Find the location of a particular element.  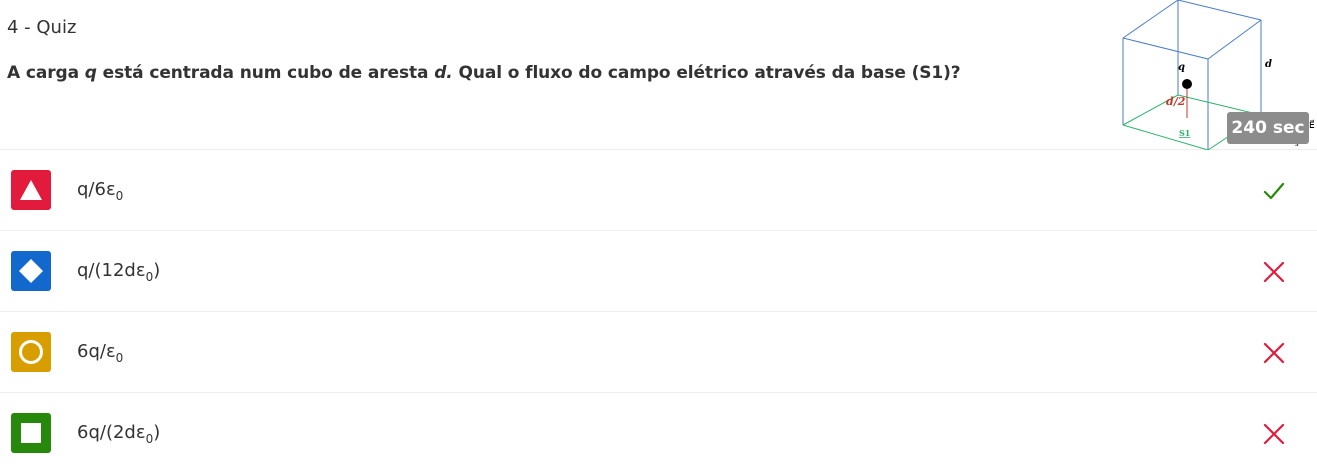

charge-dot is located at coordinates (1187, 84).